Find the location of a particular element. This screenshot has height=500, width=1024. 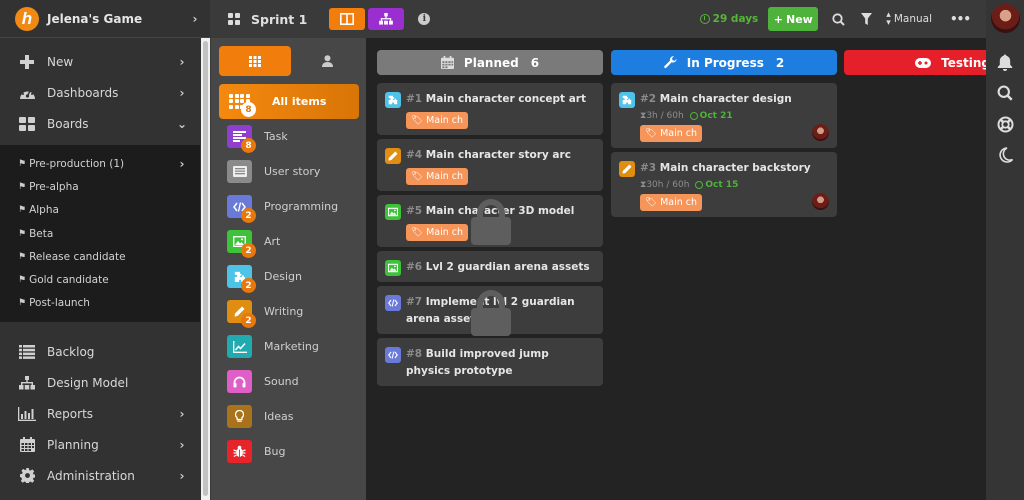

count-badge: 8 is located at coordinates (248, 109).